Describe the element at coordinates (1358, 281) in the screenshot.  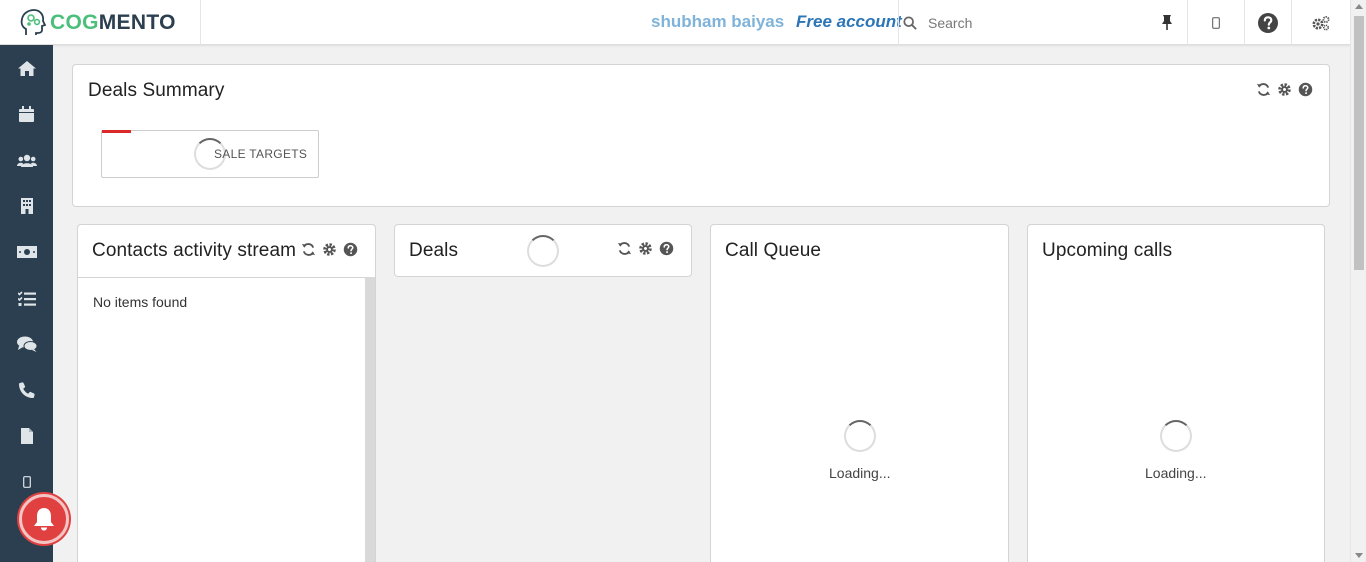
I see `page-scrollbar` at that location.